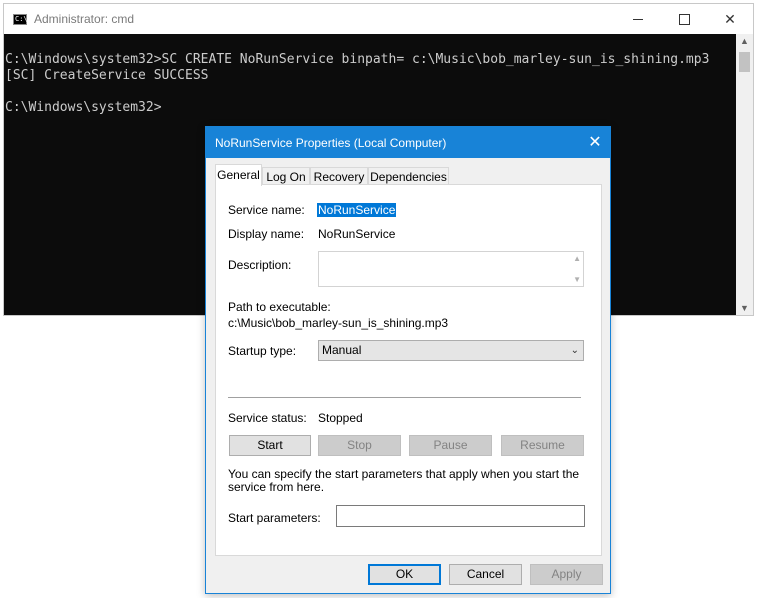 The image size is (759, 598). I want to click on dialog-title: NoRunService Properties (Local Computer), so click(331, 143).